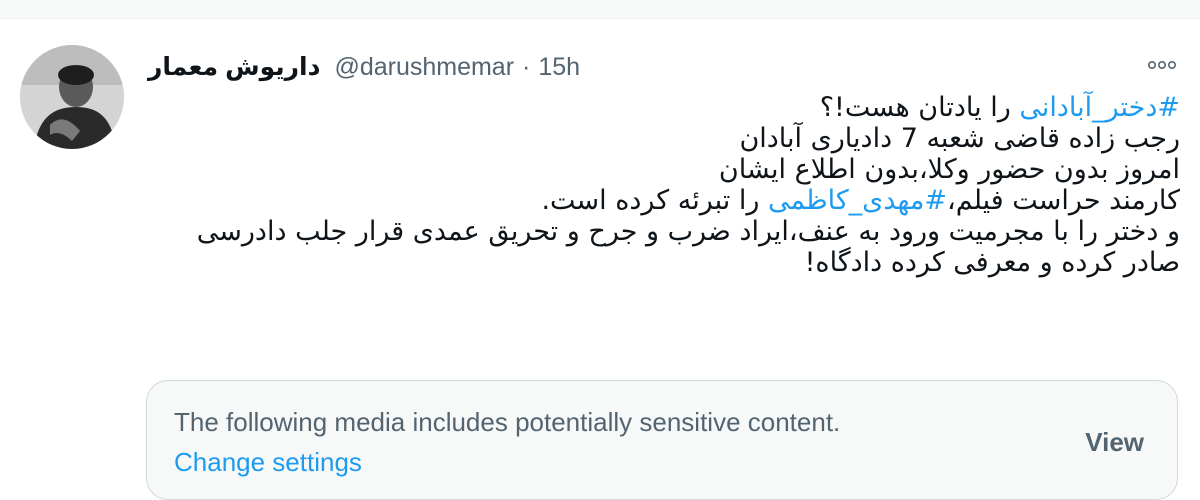 This screenshot has height=500, width=1200. I want to click on tweet-header: داریوش معمار @darushmemar · 15h, so click(364, 67).